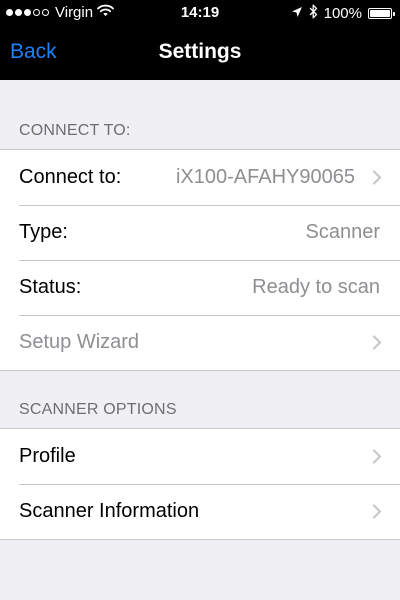 The height and width of the screenshot is (600, 400). I want to click on battery-icon, so click(381, 13).